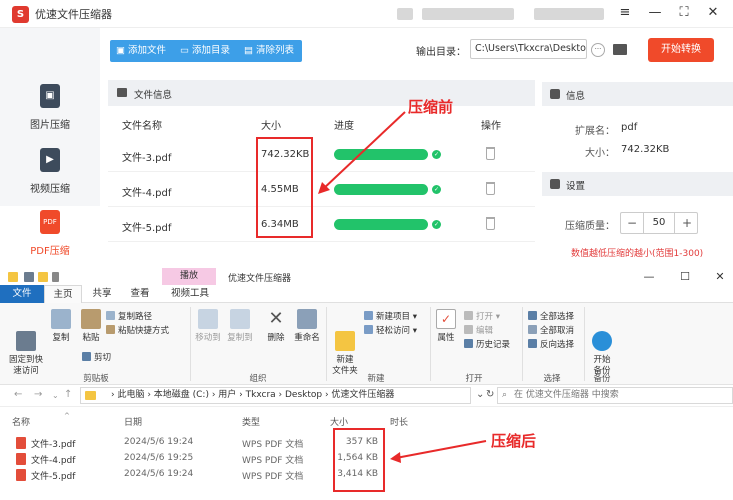 Image resolution: width=733 pixels, height=500 pixels. Describe the element at coordinates (362, 152) in the screenshot. I see `before-arrow` at that location.